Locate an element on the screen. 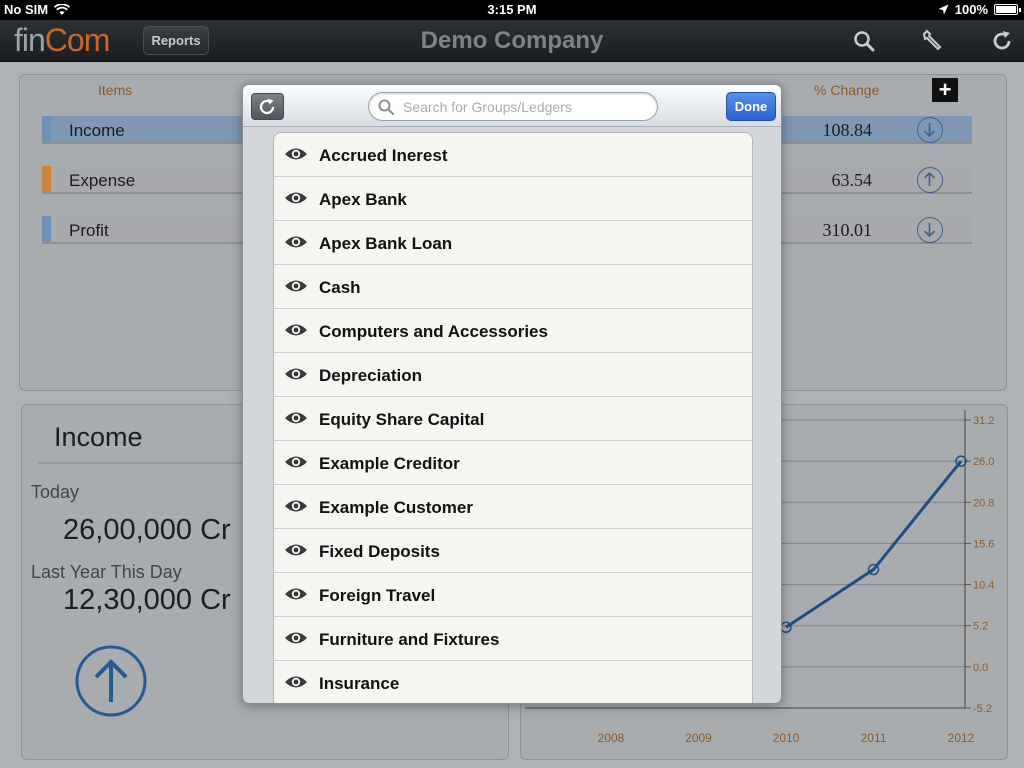 The height and width of the screenshot is (768, 1024). today-label: Today is located at coordinates (55, 492).